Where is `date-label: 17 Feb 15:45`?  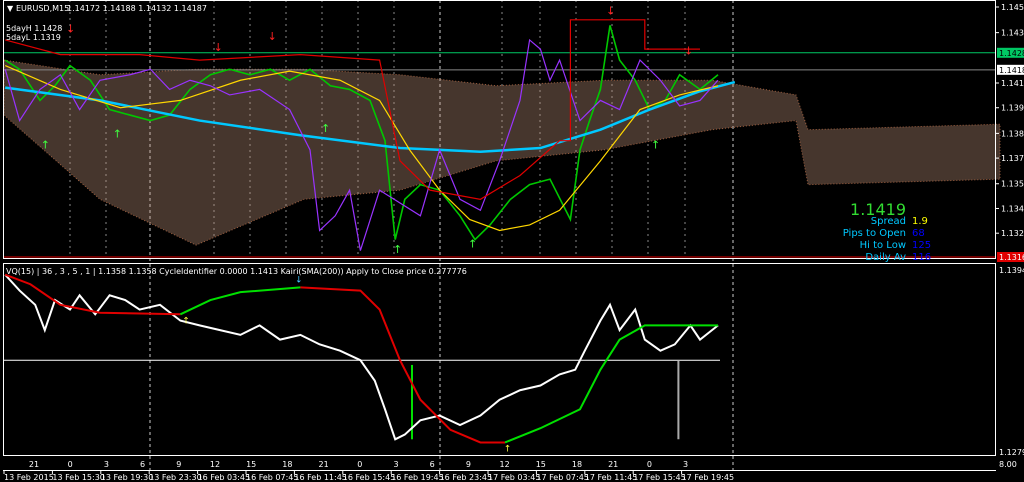
date-label: 17 Feb 15:45 is located at coordinates (659, 477).